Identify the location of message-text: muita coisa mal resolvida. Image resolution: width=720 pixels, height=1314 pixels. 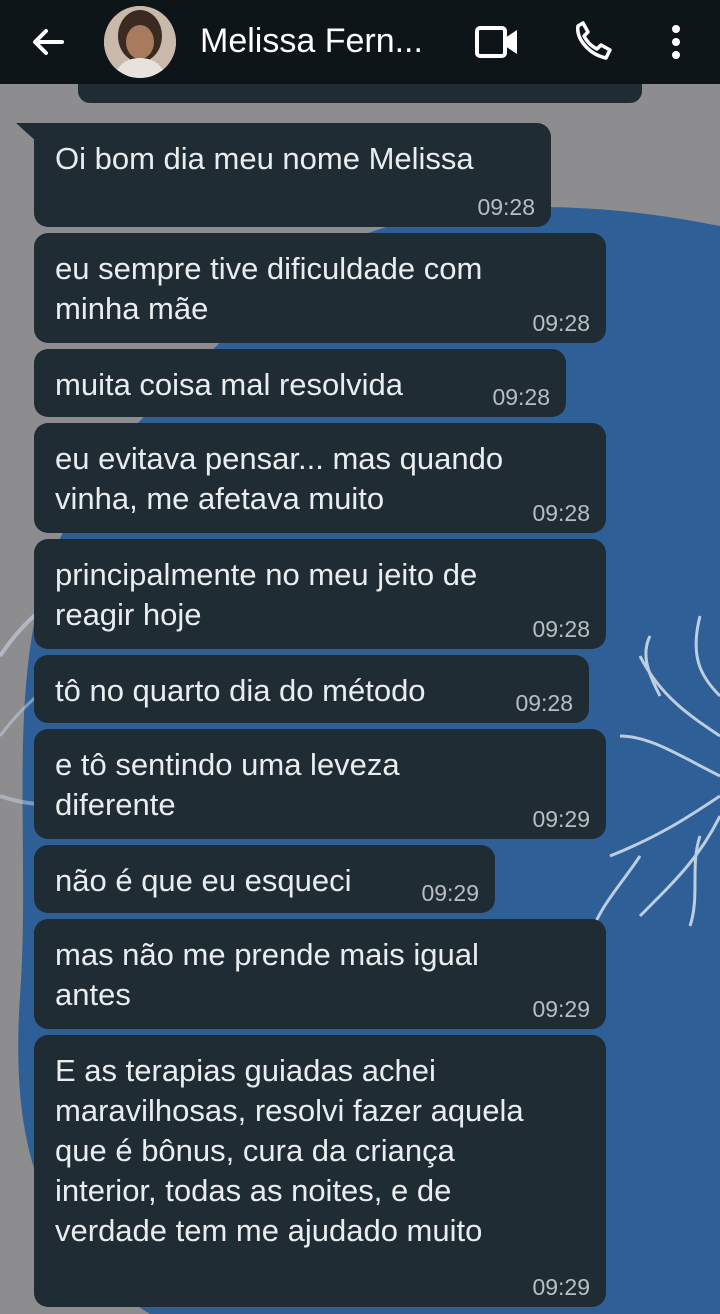
(229, 384).